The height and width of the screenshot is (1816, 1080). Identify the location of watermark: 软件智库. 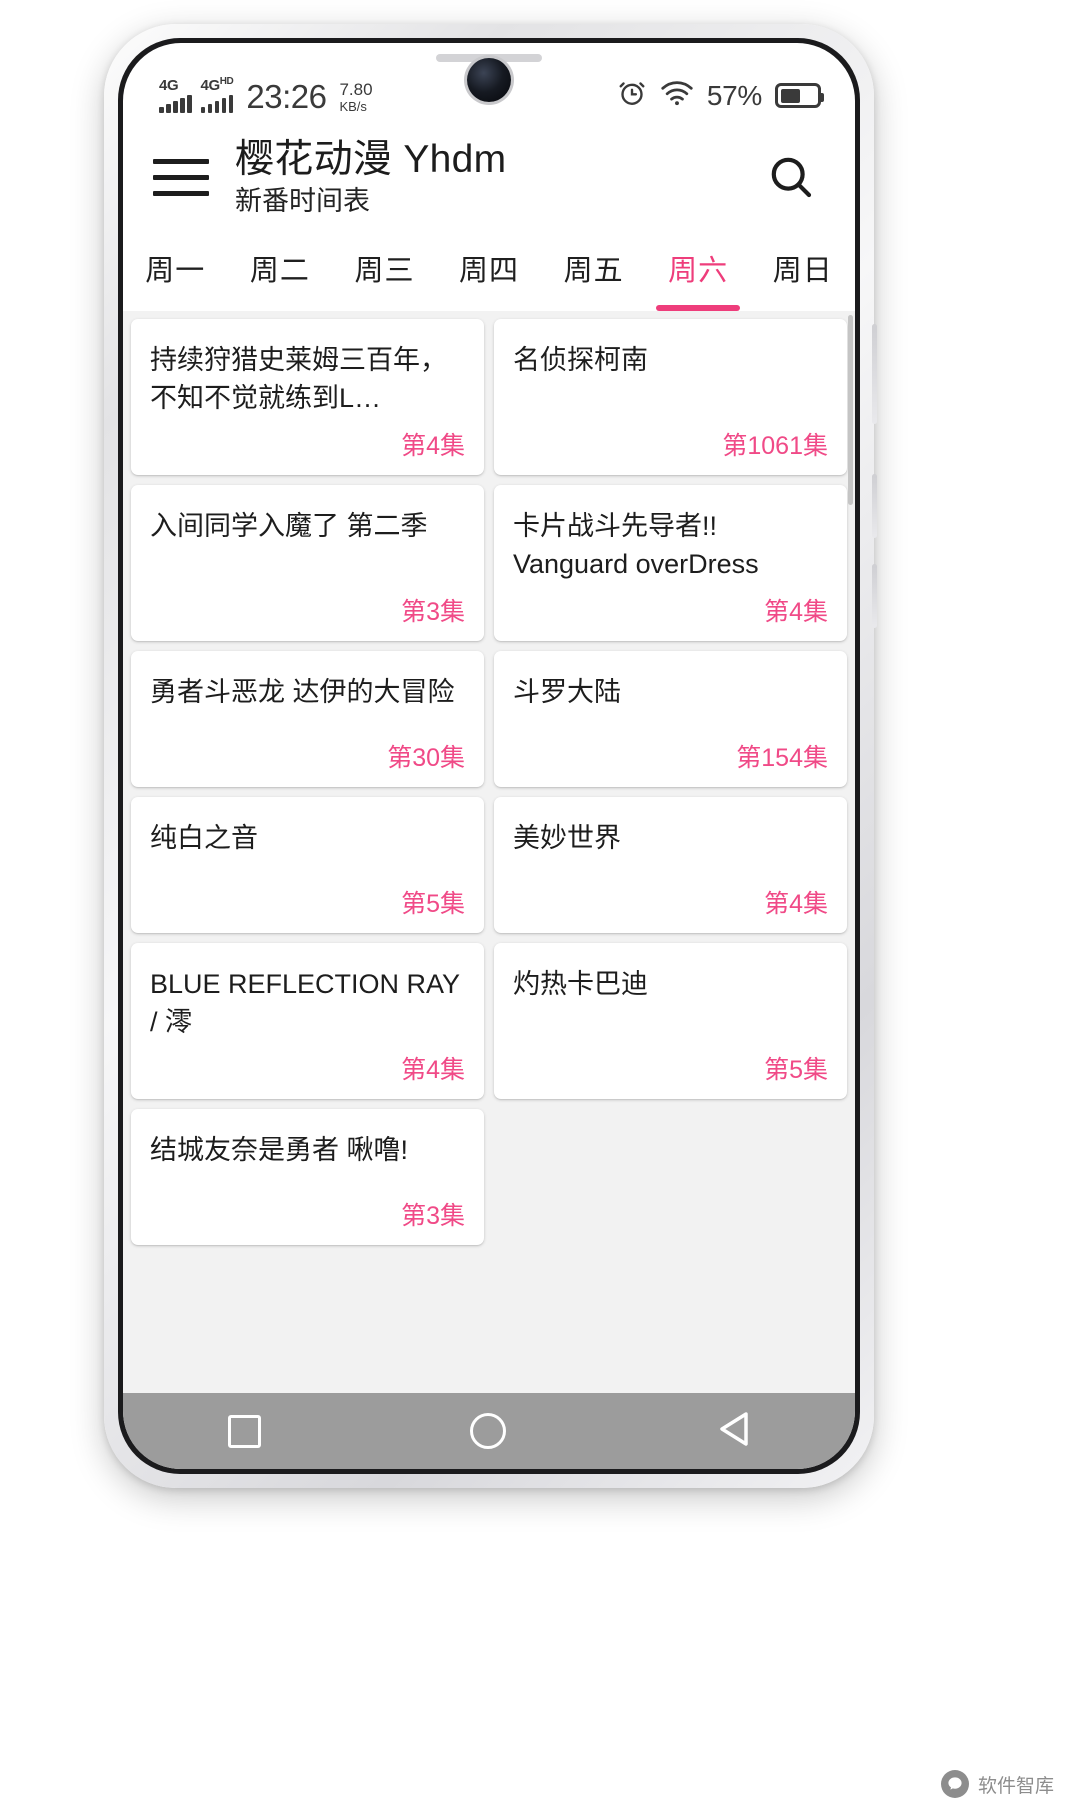
(997, 1784).